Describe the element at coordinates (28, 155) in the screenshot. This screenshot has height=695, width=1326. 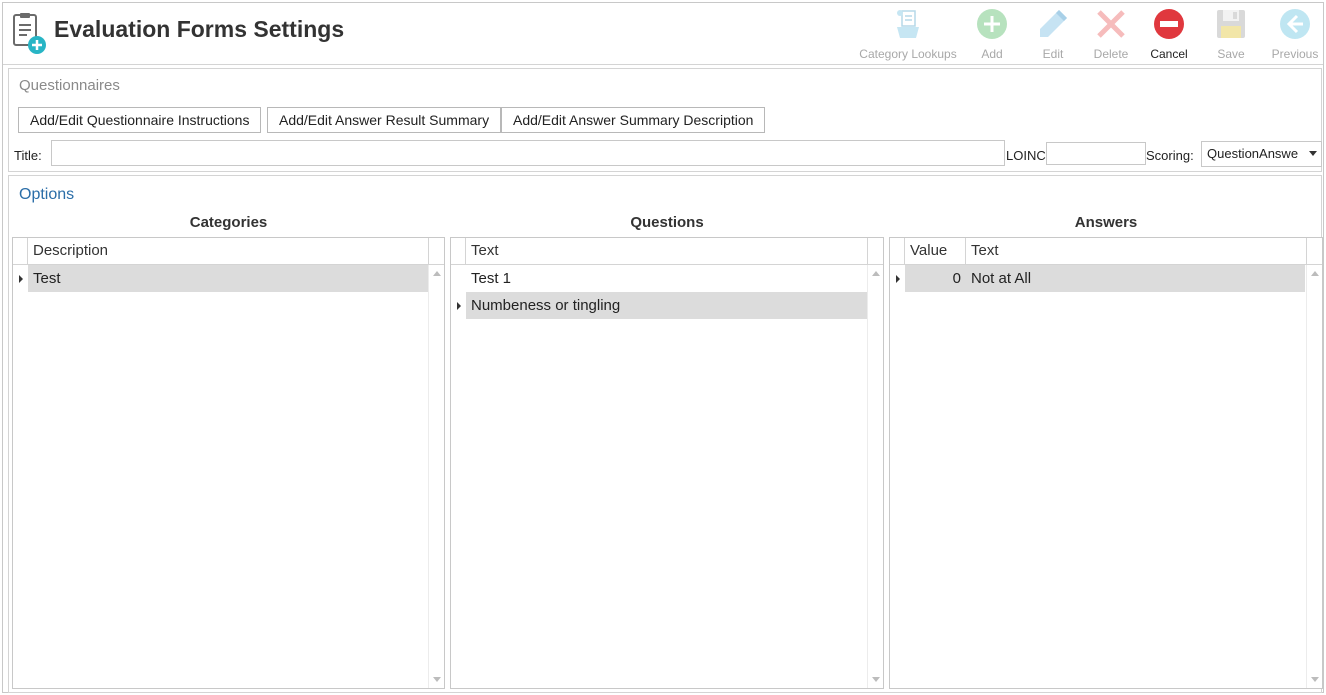
I see `title-label: Title:` at that location.